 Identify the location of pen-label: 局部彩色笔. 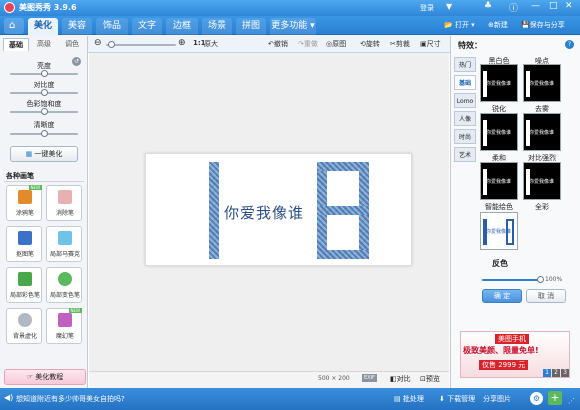
(24, 295).